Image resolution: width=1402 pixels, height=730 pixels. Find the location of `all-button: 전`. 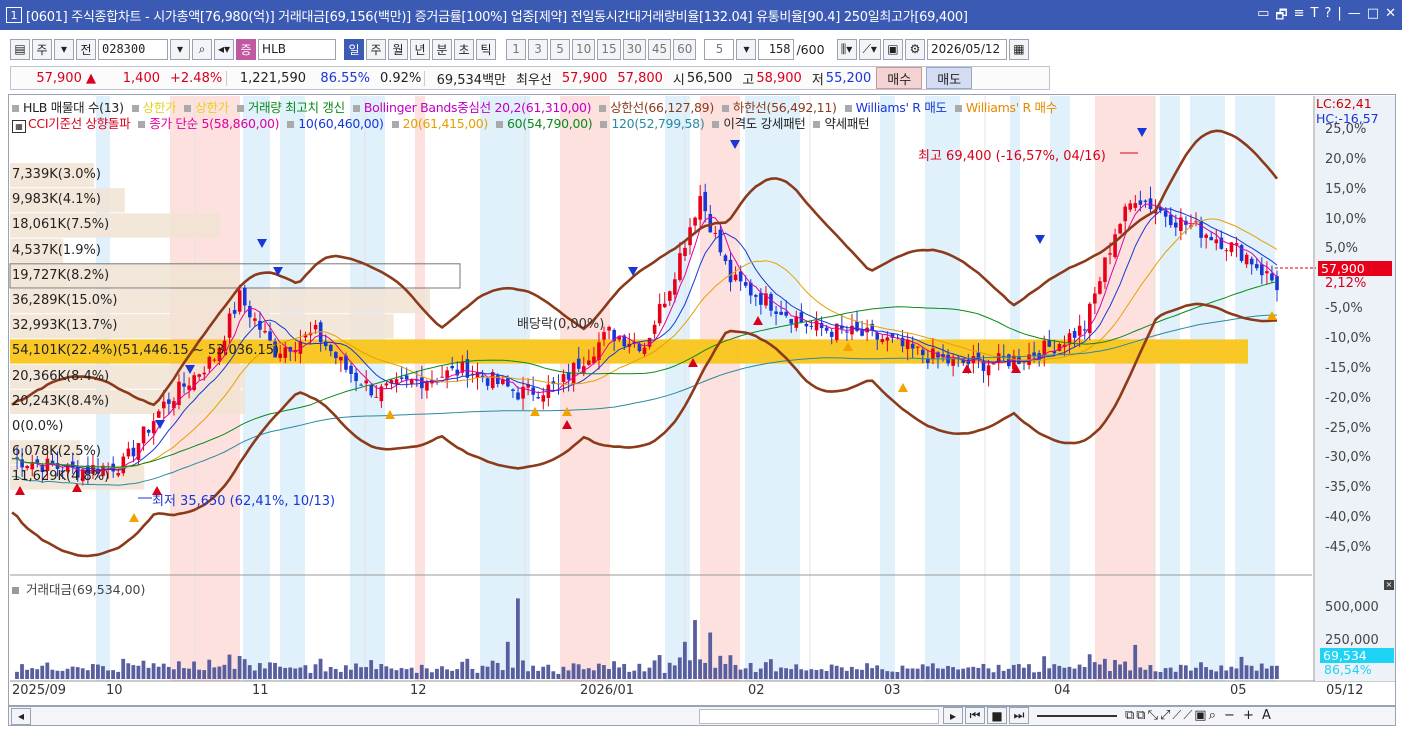

all-button: 전 is located at coordinates (86, 49).